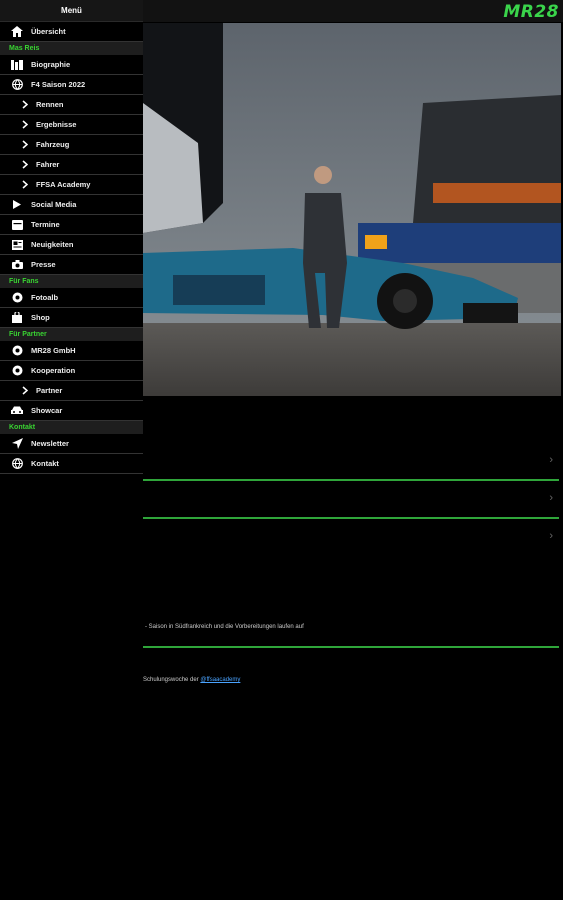 The height and width of the screenshot is (900, 563). Describe the element at coordinates (53, 350) in the screenshot. I see `menu-item-label: MR28 GmbH` at that location.